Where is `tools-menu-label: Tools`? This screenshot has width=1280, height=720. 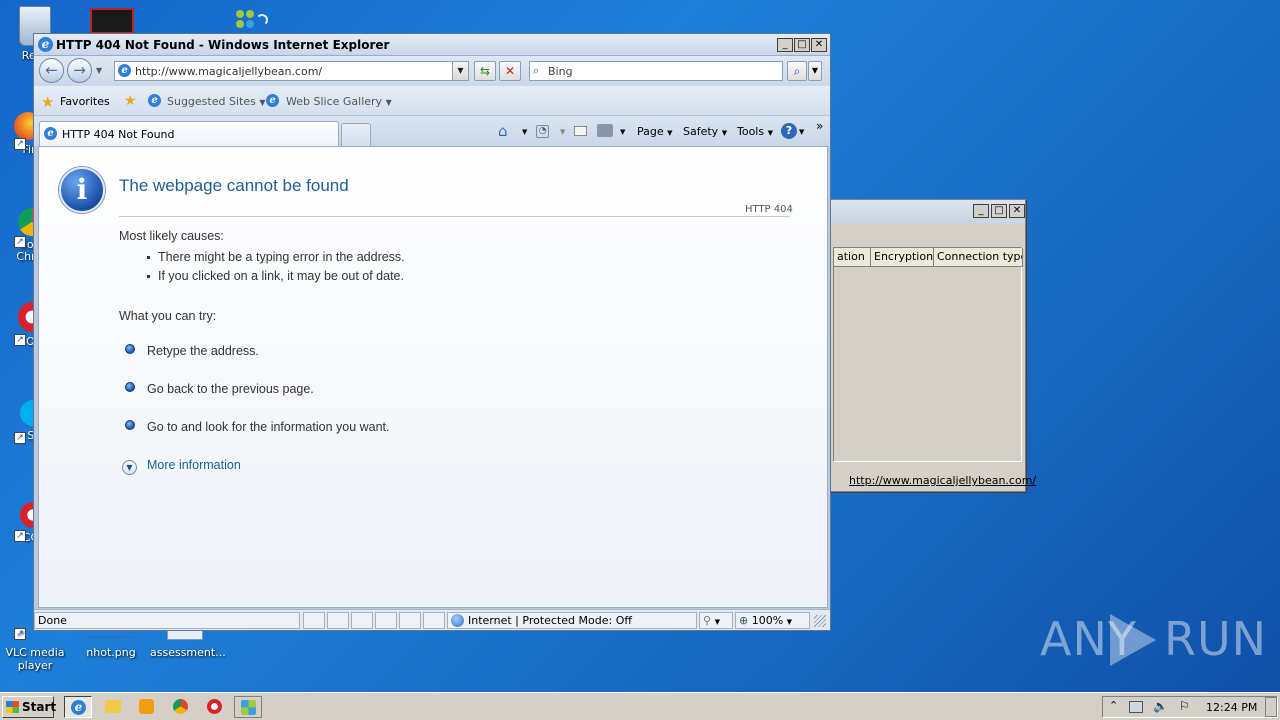 tools-menu-label: Tools is located at coordinates (751, 131).